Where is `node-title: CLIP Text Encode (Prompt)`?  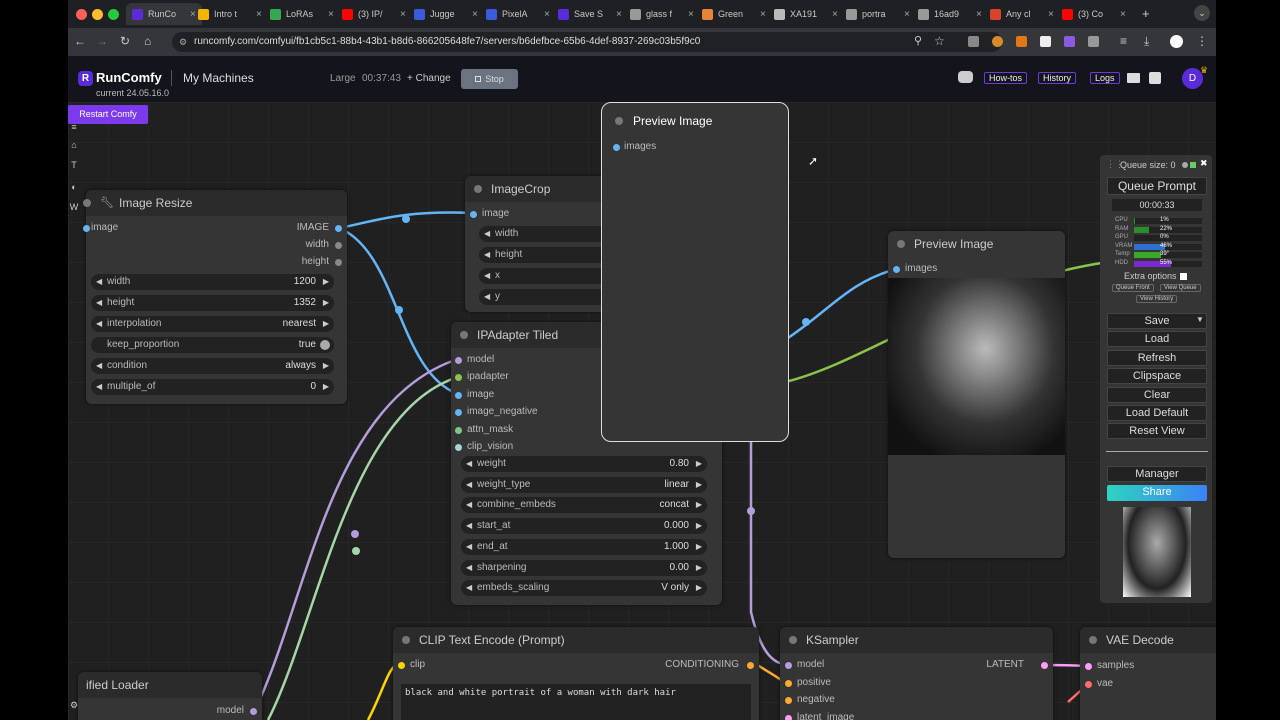 node-title: CLIP Text Encode (Prompt) is located at coordinates (576, 640).